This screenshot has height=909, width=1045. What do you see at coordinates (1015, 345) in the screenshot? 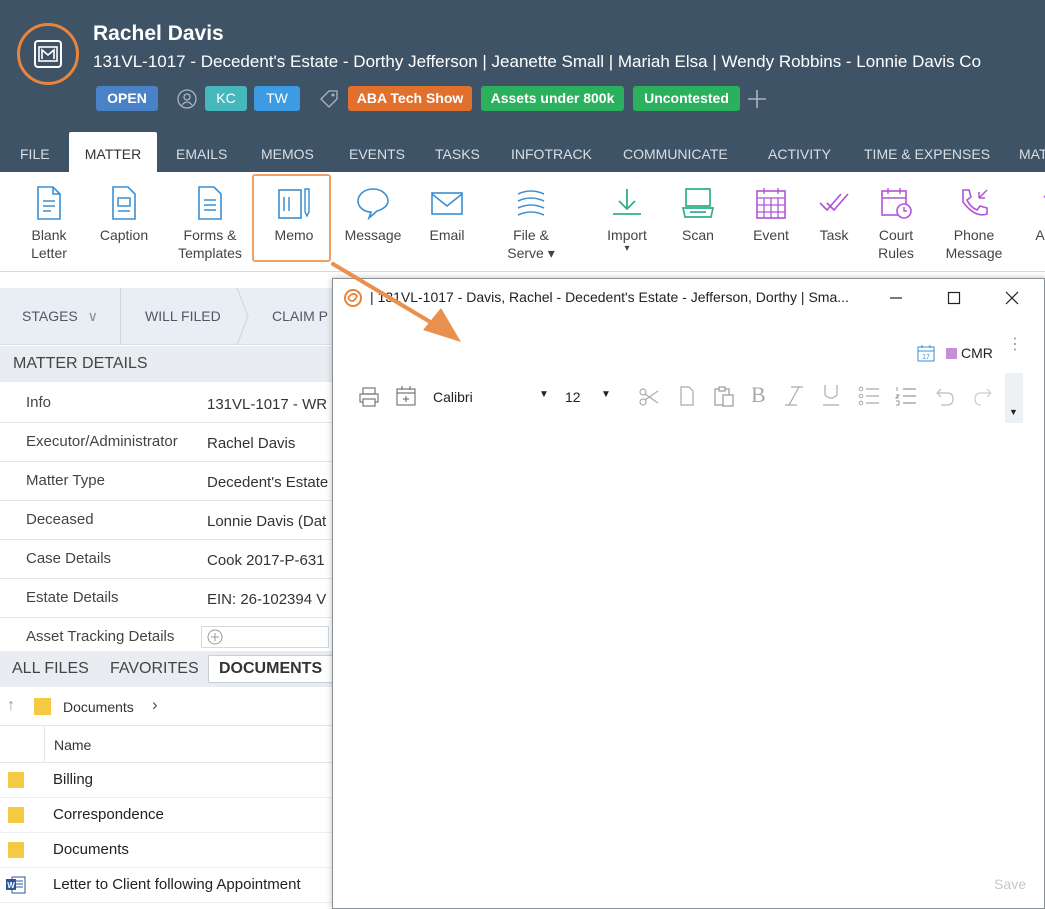
I see `more-options-icon: ⋮` at bounding box center [1015, 345].